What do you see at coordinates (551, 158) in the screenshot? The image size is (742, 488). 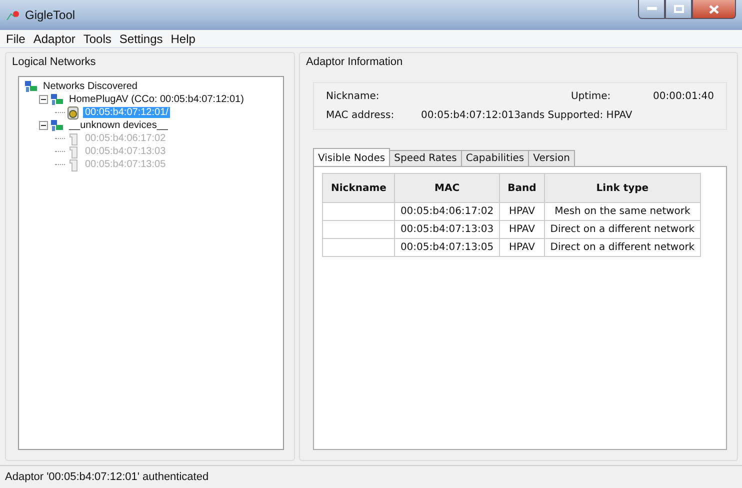 I see `tab: Version` at bounding box center [551, 158].